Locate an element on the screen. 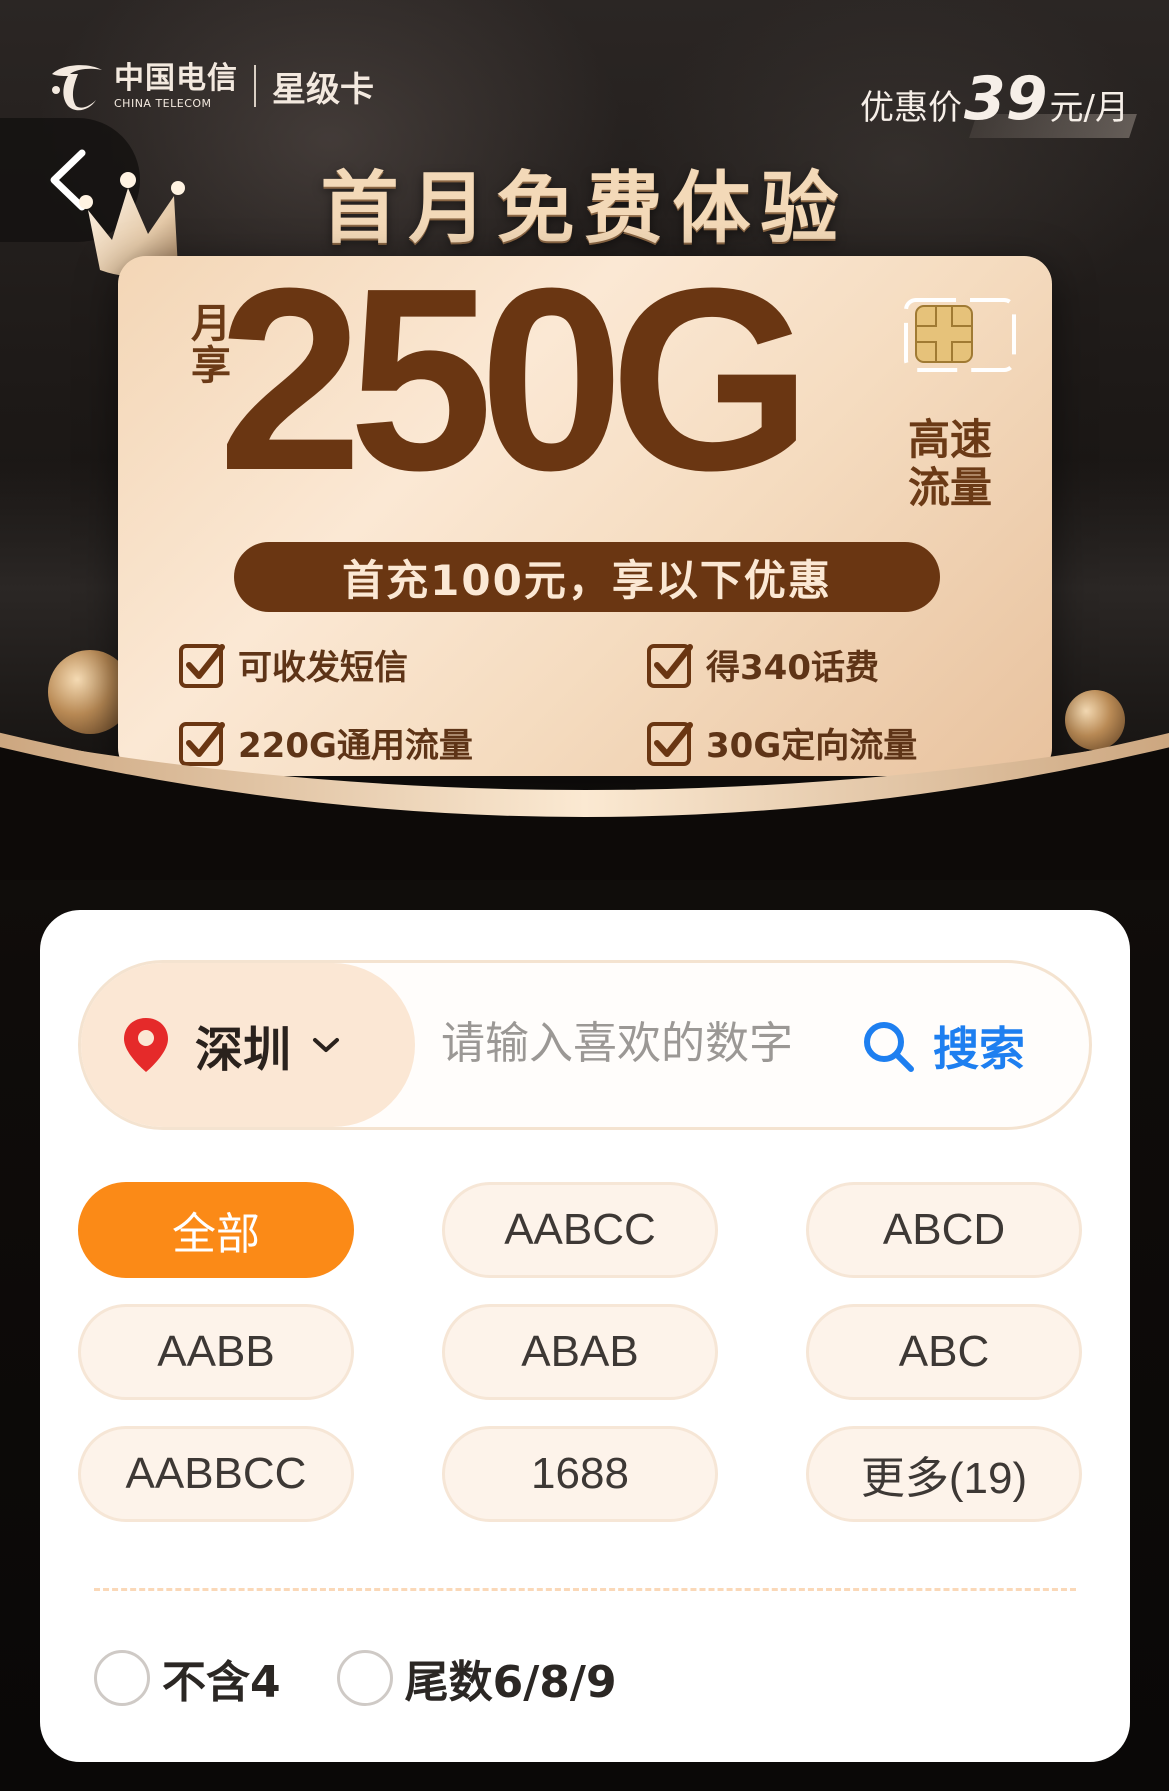 Image resolution: width=1169 pixels, height=1791 pixels. benefit-label: 得340话费 is located at coordinates (792, 668).